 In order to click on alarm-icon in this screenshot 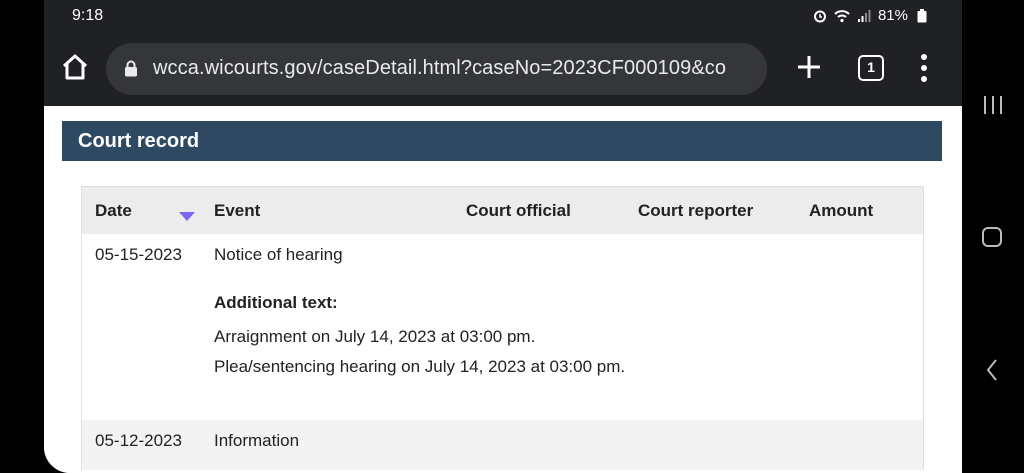, I will do `click(820, 16)`.